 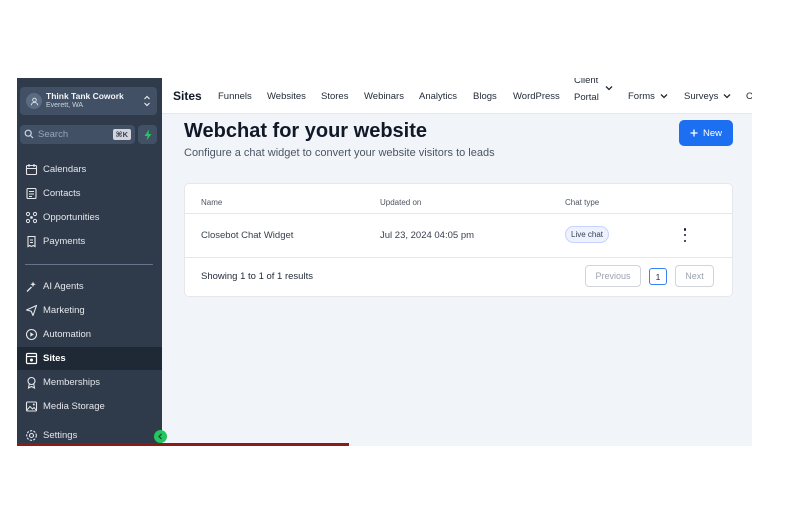 I want to click on row-divider, so click(x=458, y=257).